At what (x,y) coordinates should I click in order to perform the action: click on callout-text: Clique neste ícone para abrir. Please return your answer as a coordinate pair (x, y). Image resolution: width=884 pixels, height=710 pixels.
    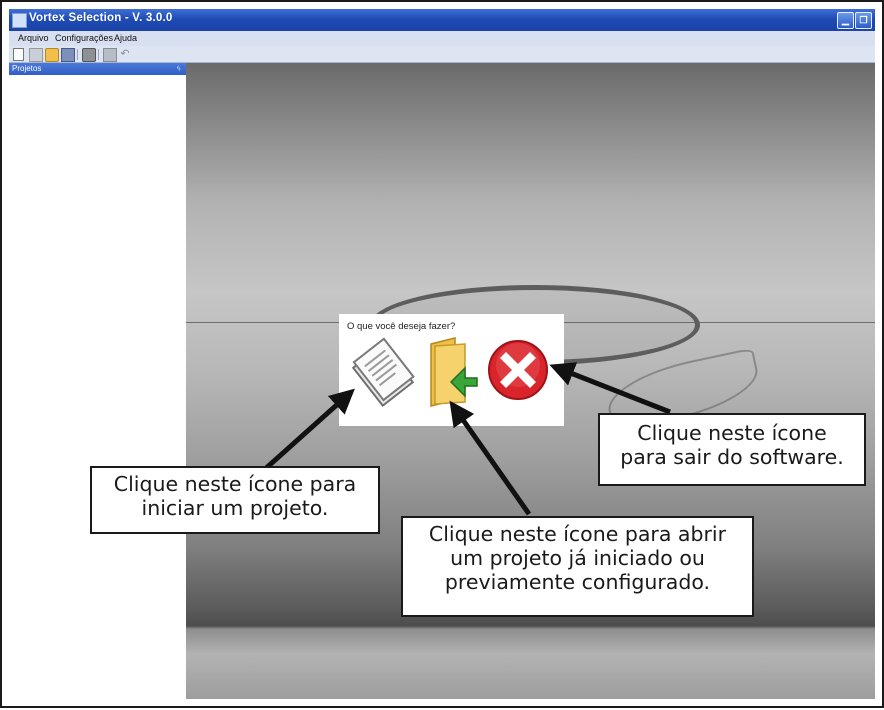
    Looking at the image, I should click on (577, 534).